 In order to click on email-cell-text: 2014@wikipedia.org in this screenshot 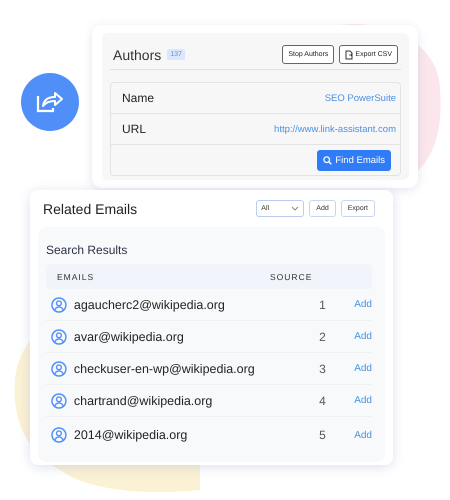, I will do `click(131, 435)`.